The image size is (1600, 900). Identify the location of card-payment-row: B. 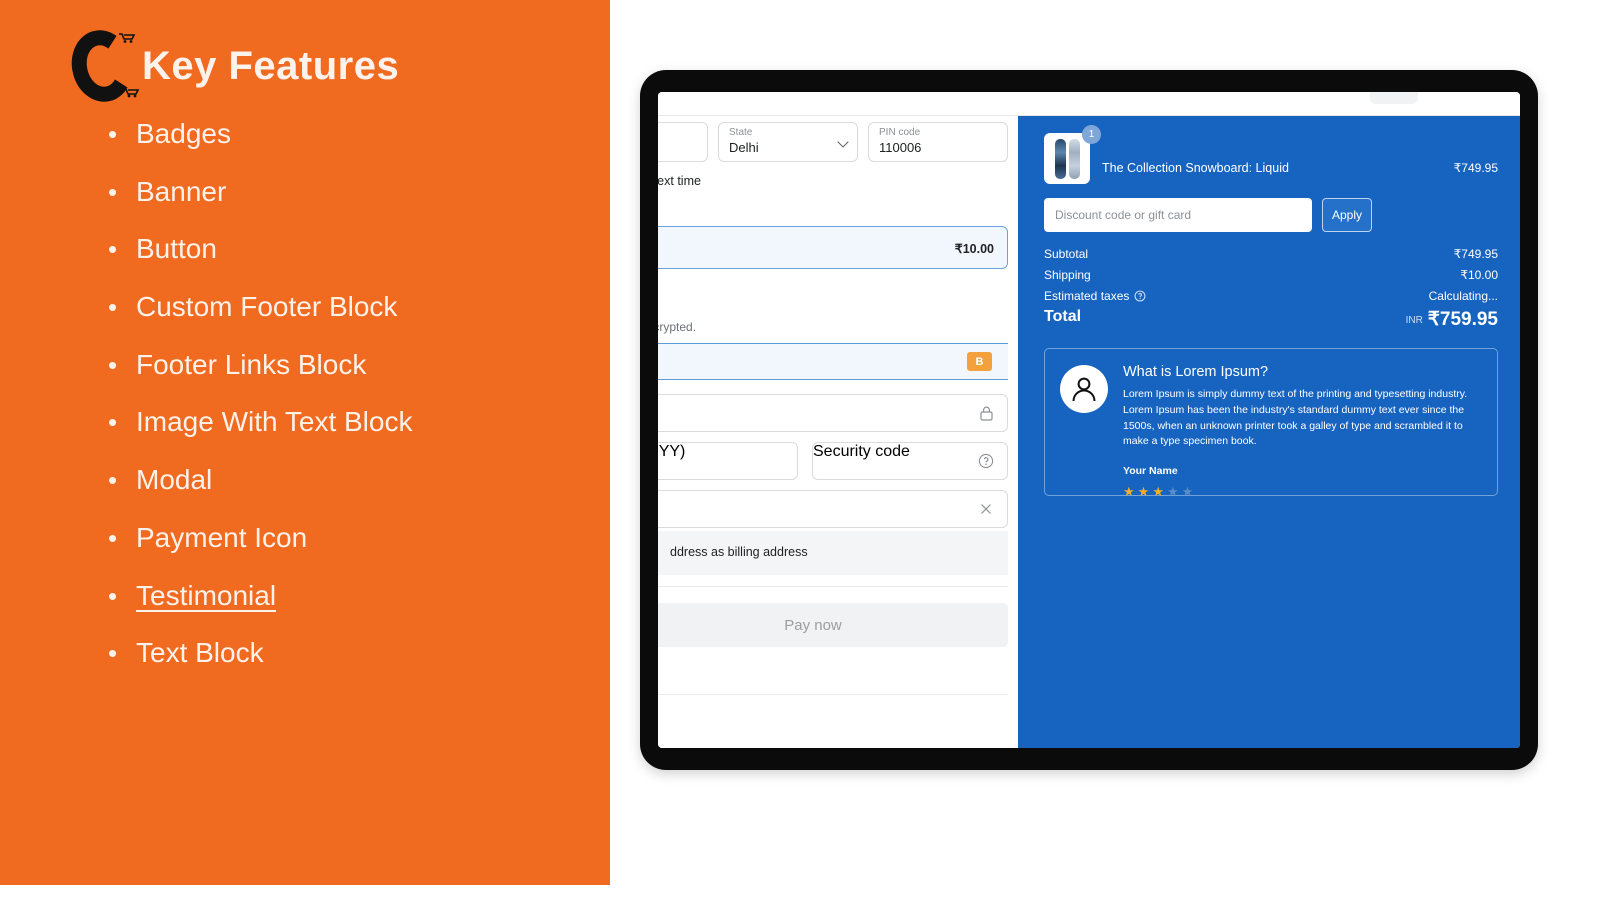
(833, 361).